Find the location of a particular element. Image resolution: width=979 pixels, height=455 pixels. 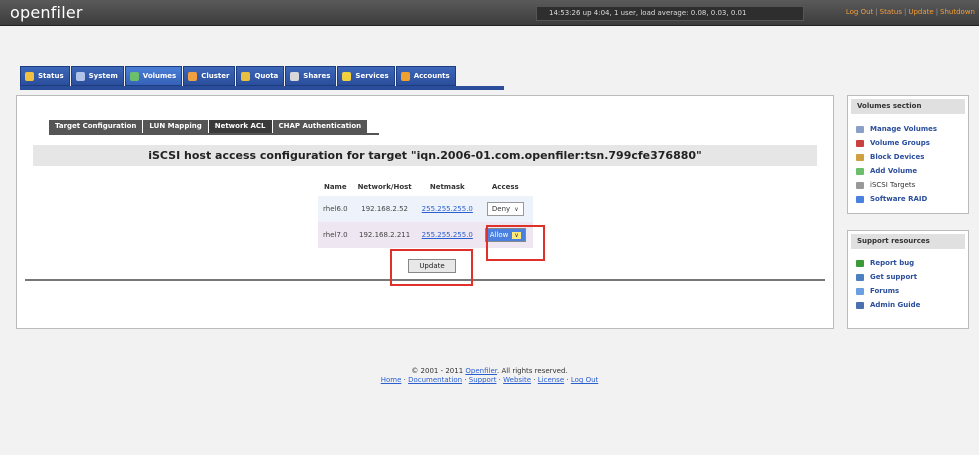

top-links: Log Out | Status | Update | Shutdown is located at coordinates (910, 12).